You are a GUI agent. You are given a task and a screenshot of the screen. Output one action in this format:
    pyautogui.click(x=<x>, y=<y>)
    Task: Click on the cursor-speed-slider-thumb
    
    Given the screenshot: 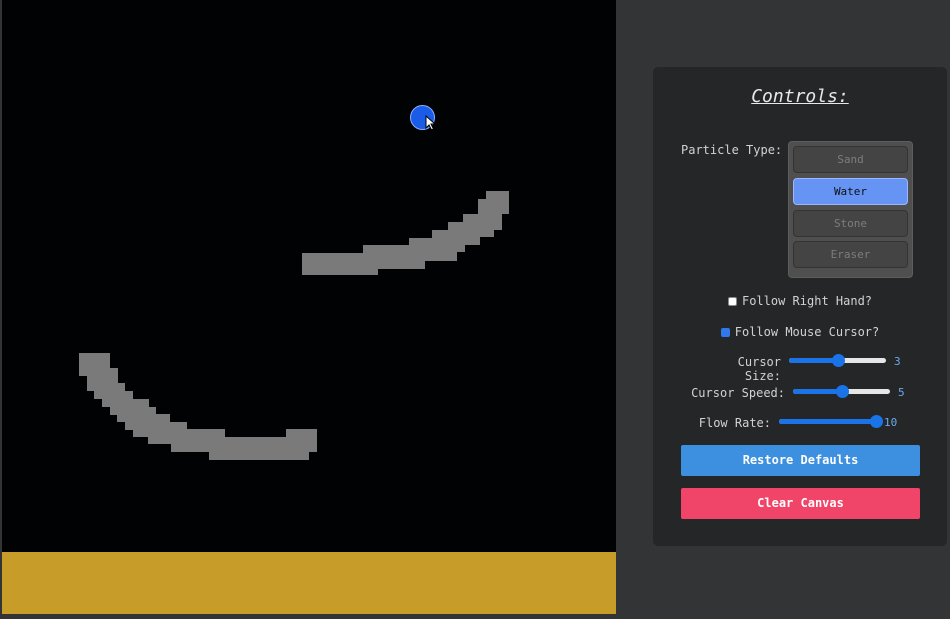 What is the action you would take?
    pyautogui.click(x=842, y=391)
    